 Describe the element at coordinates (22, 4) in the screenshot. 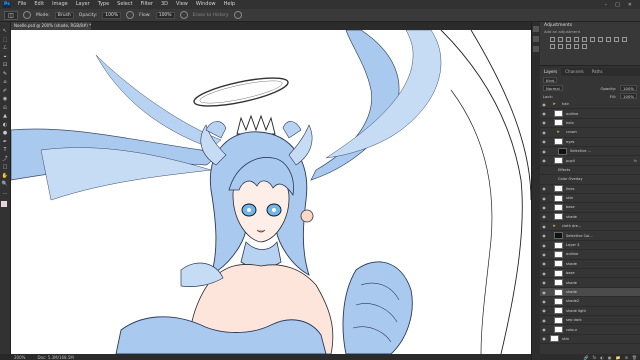

I see `menu-file: File` at that location.